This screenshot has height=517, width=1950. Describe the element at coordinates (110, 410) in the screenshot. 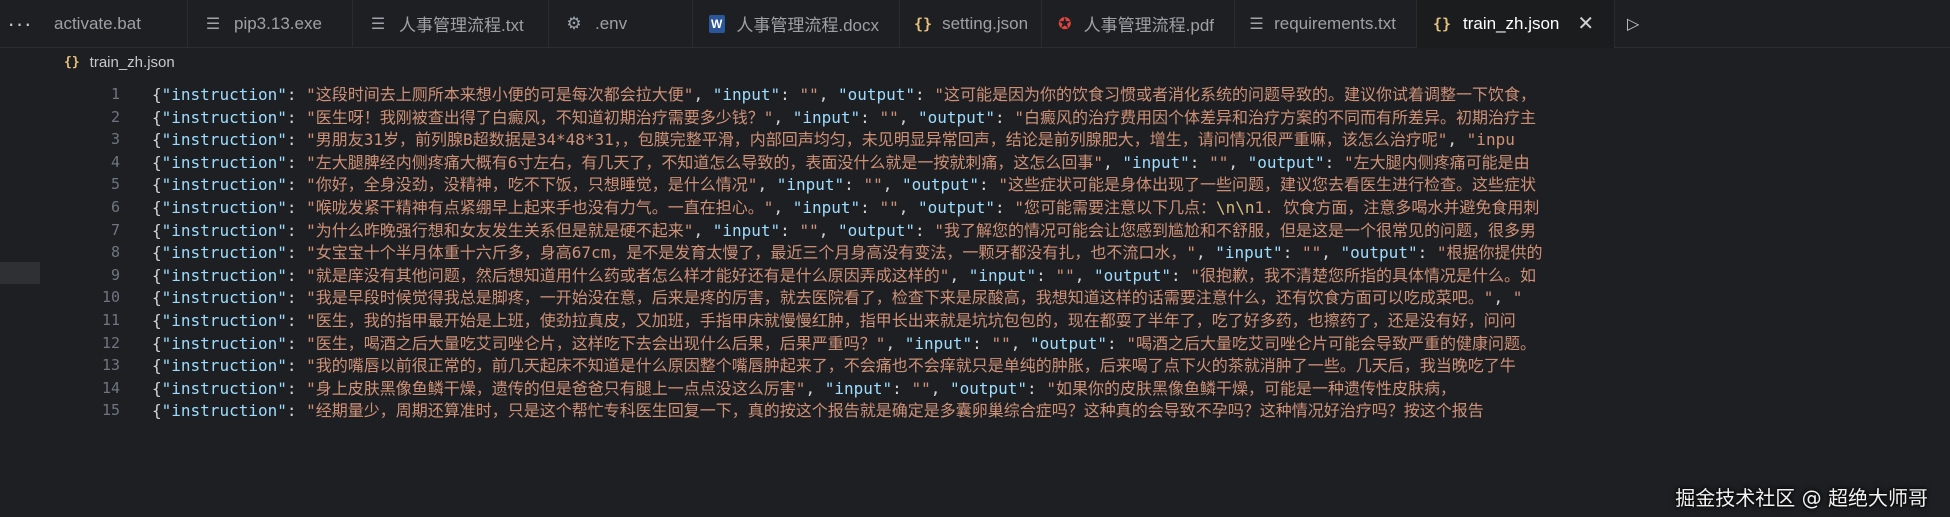

I see `line-number: 15` at that location.